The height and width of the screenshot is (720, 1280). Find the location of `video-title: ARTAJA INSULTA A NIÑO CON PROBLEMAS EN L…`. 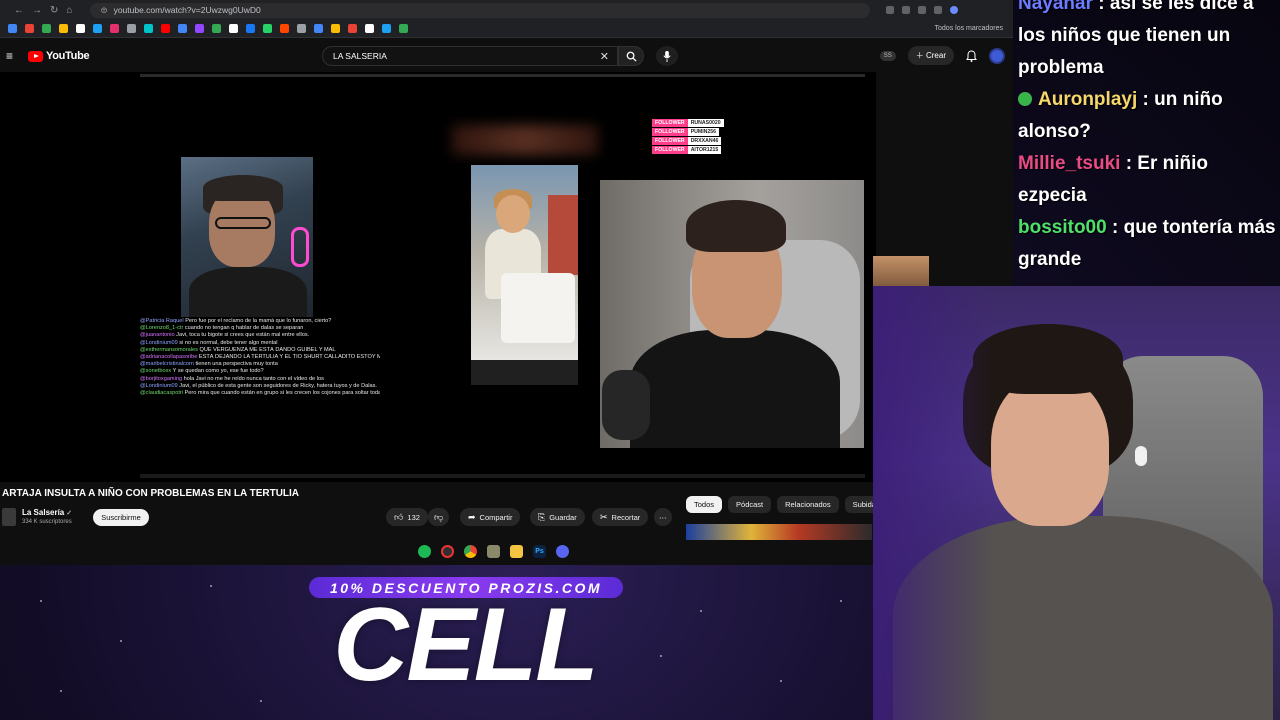

video-title: ARTAJA INSULTA A NIÑO CON PROBLEMAS EN L… is located at coordinates (151, 493).